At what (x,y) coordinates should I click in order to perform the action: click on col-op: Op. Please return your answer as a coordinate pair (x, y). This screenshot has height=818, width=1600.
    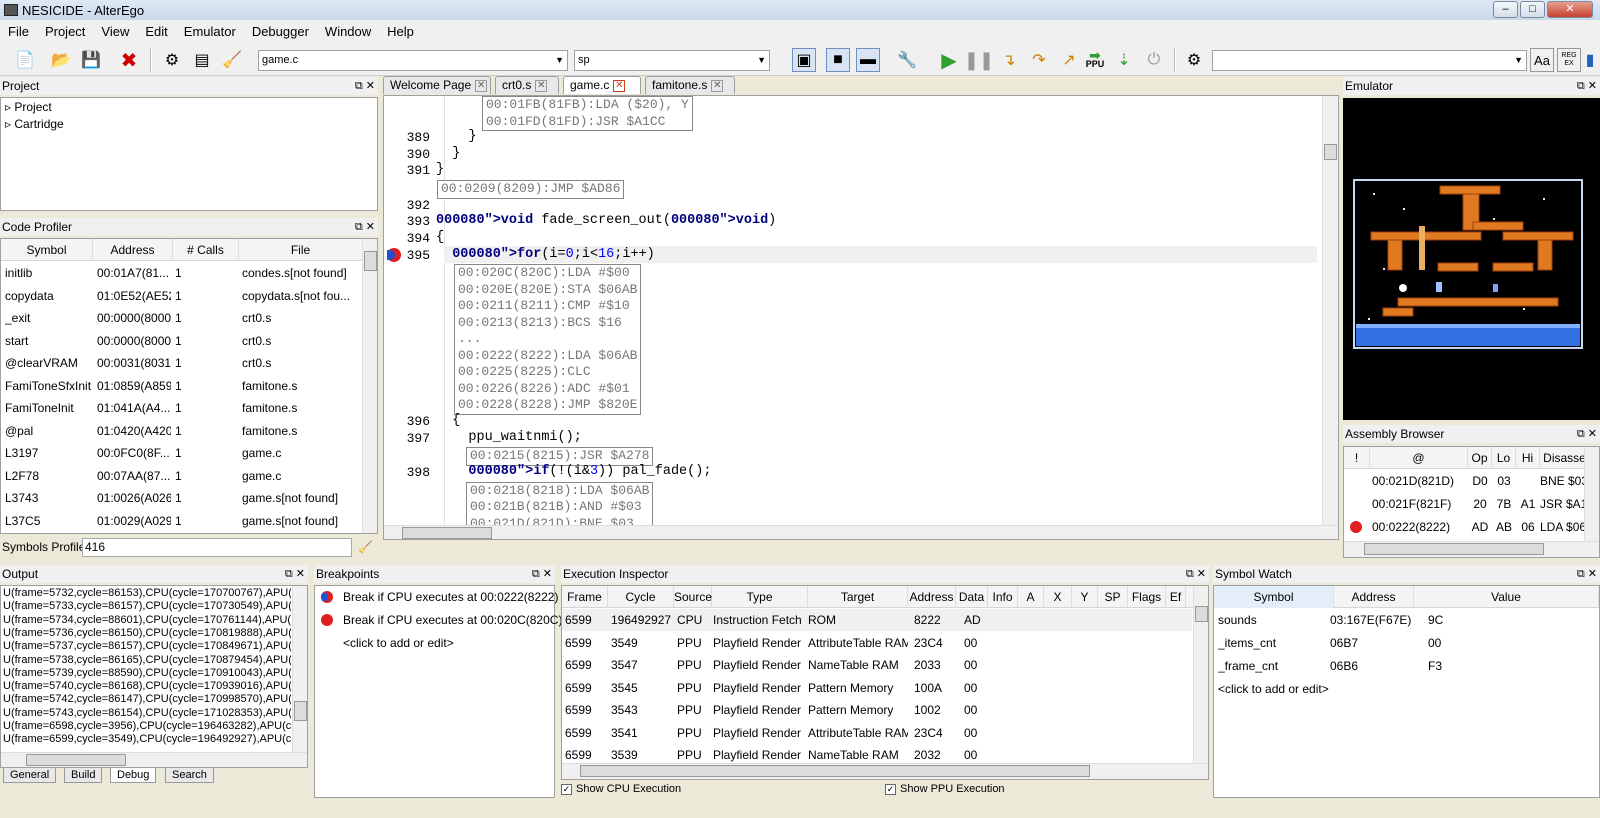
    Looking at the image, I should click on (1480, 458).